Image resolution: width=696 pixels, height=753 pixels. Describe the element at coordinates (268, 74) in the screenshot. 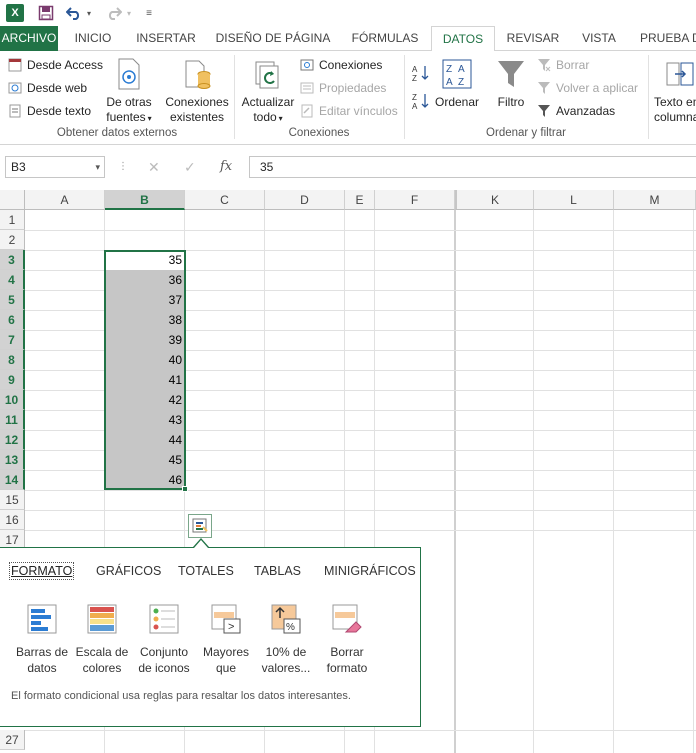

I see `refresh-all-icon` at that location.